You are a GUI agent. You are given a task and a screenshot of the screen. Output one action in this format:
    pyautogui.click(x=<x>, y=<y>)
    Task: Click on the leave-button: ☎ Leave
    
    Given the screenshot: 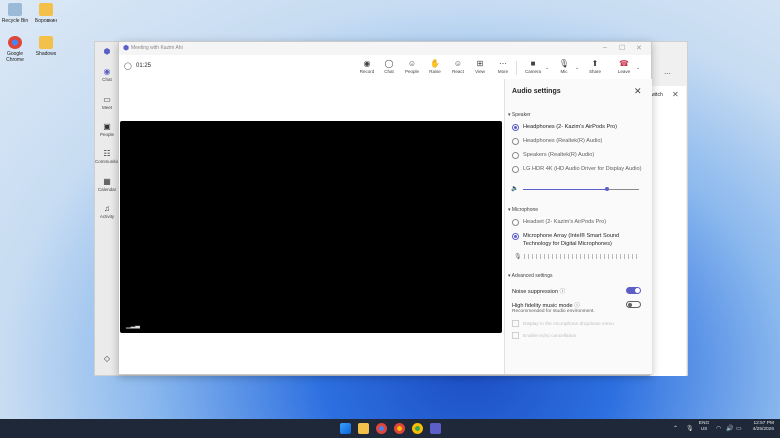 What is the action you would take?
    pyautogui.click(x=624, y=66)
    